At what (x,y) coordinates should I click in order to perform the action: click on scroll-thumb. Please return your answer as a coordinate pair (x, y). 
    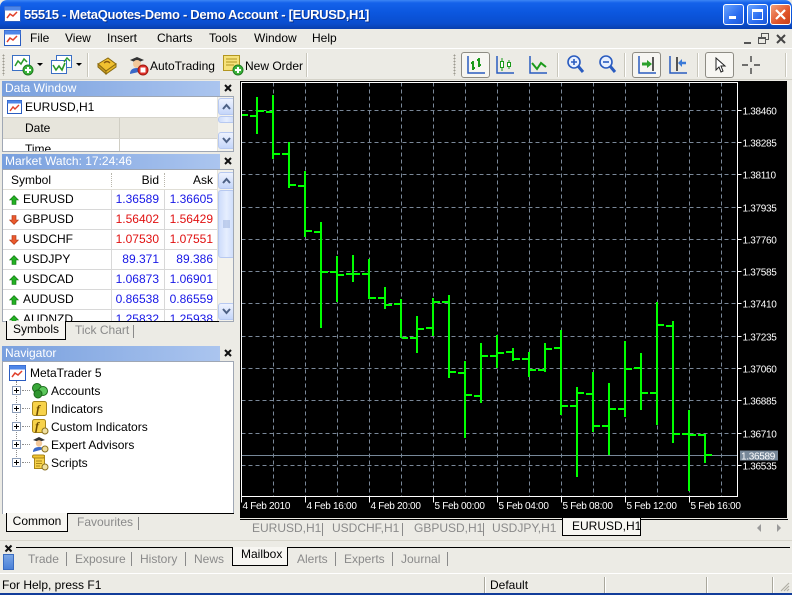
    Looking at the image, I should click on (225, 119).